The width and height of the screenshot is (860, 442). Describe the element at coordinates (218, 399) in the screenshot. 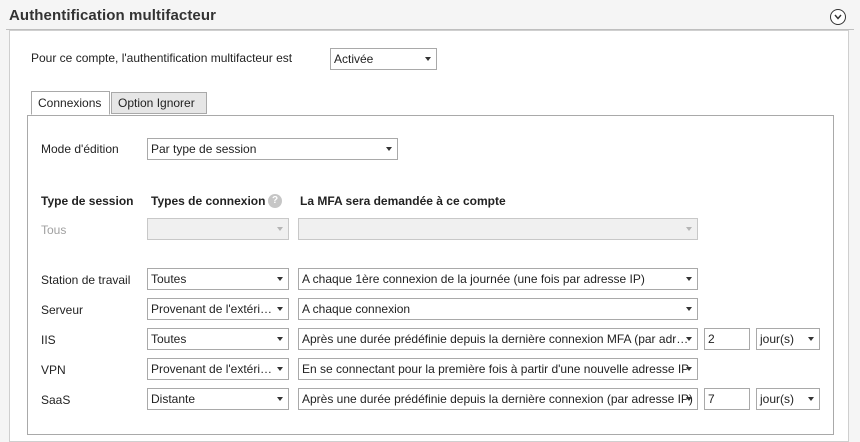

I see `connection-type-select: Distante` at that location.